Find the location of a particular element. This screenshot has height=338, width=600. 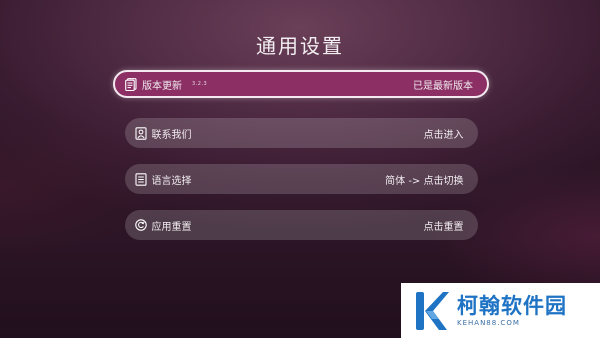

menu-item-label: 语言选择 is located at coordinates (171, 181).